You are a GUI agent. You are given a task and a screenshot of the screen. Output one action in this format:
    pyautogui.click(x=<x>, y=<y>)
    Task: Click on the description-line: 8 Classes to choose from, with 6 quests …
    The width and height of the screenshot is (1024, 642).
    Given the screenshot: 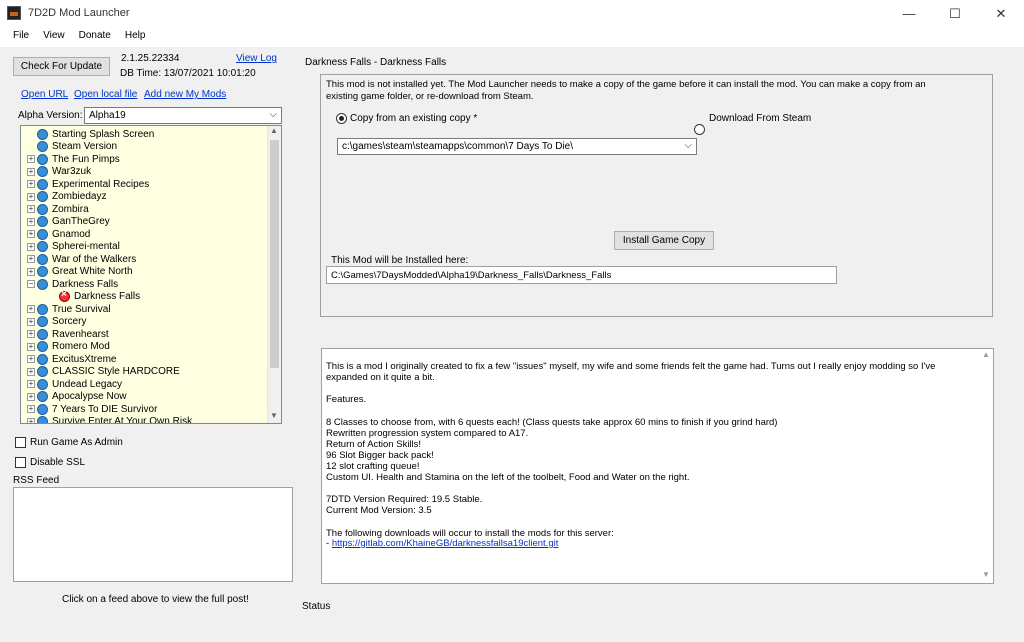 What is the action you would take?
    pyautogui.click(x=552, y=422)
    